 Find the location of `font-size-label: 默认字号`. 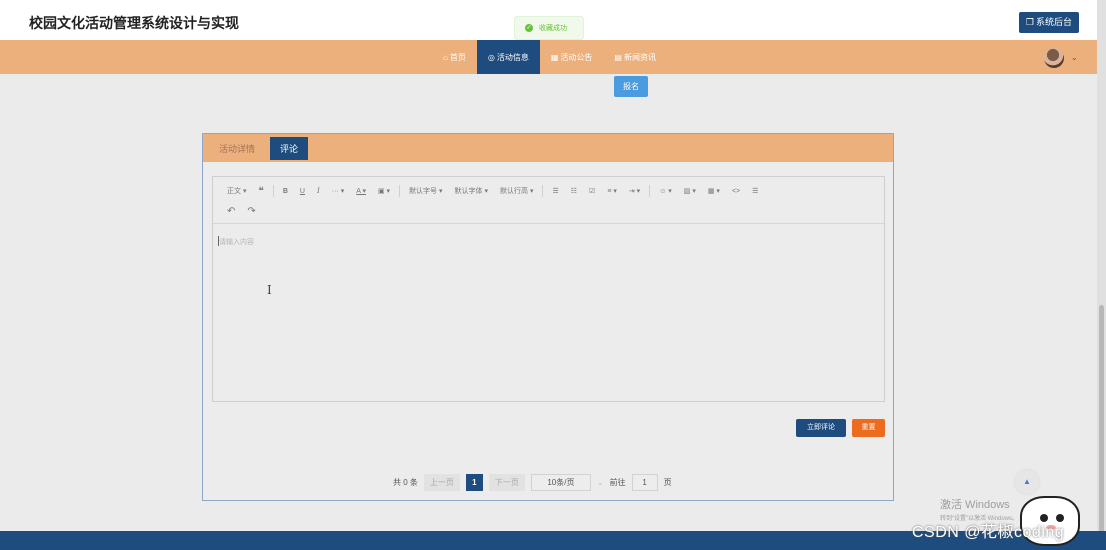

font-size-label: 默认字号 is located at coordinates (423, 191).